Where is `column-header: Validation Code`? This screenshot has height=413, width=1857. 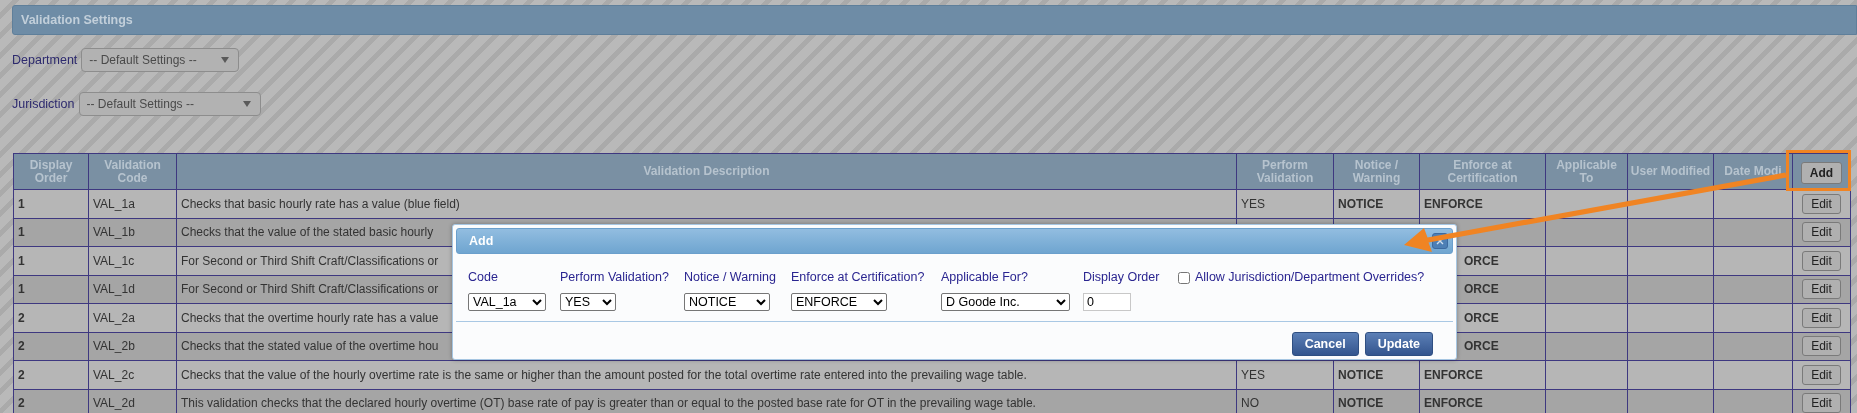
column-header: Validation Code is located at coordinates (132, 171).